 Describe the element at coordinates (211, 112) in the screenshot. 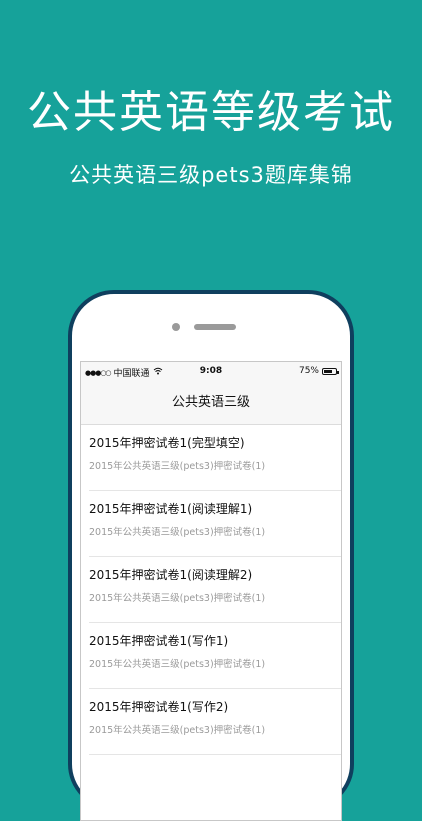

I see `hero-title: 公共英语等级考试` at that location.